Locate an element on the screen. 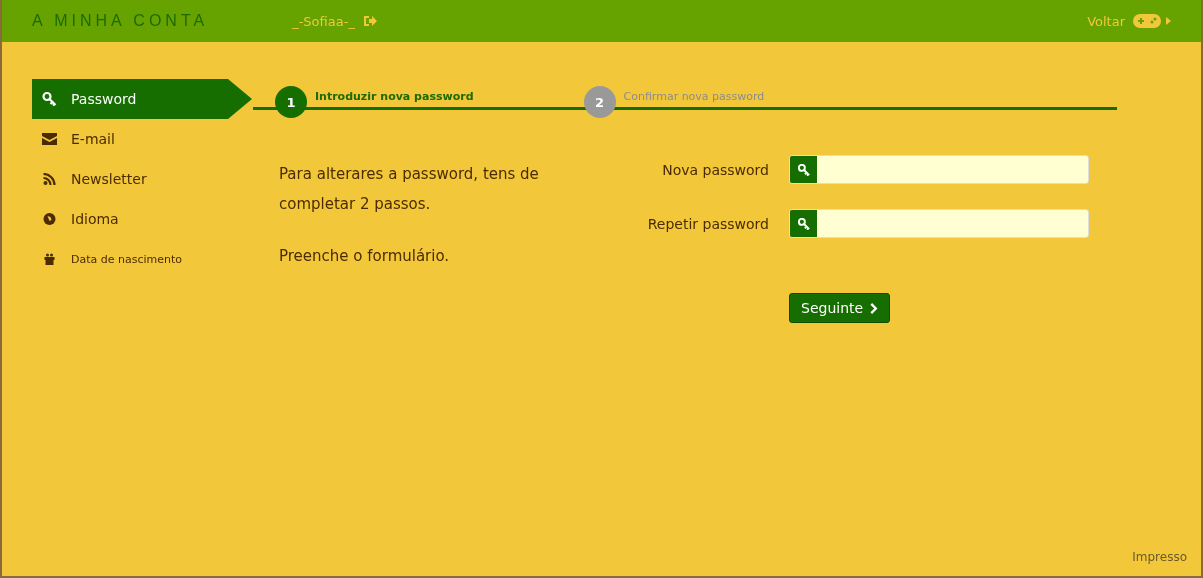  step-number: 1 is located at coordinates (291, 102).